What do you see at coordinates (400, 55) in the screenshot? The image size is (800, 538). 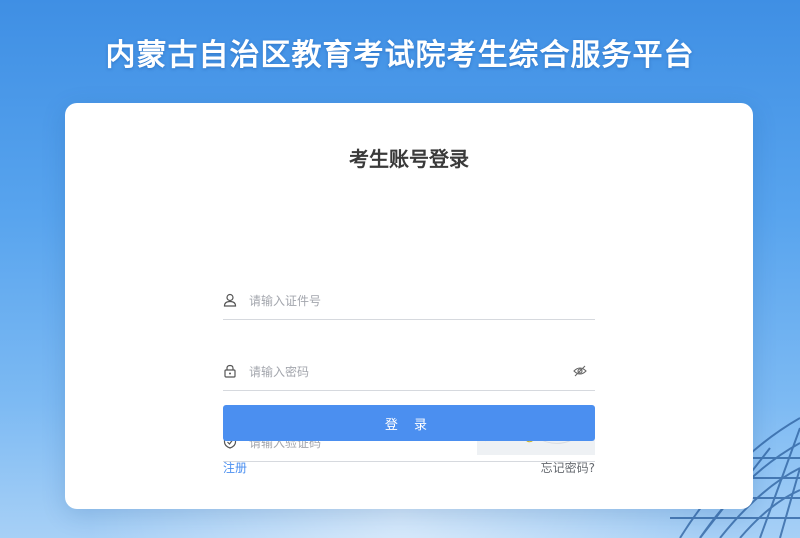 I see `page-title: 内蒙古自治区教育考试院考生综合服务平台` at bounding box center [400, 55].